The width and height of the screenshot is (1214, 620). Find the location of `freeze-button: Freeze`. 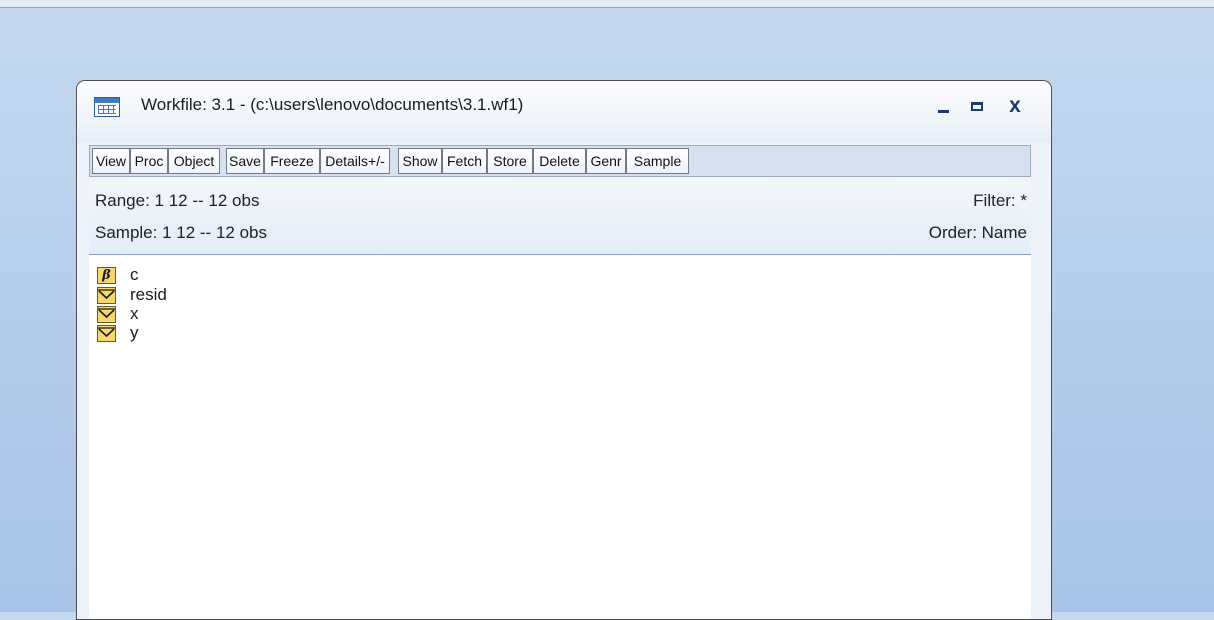

freeze-button: Freeze is located at coordinates (292, 161).